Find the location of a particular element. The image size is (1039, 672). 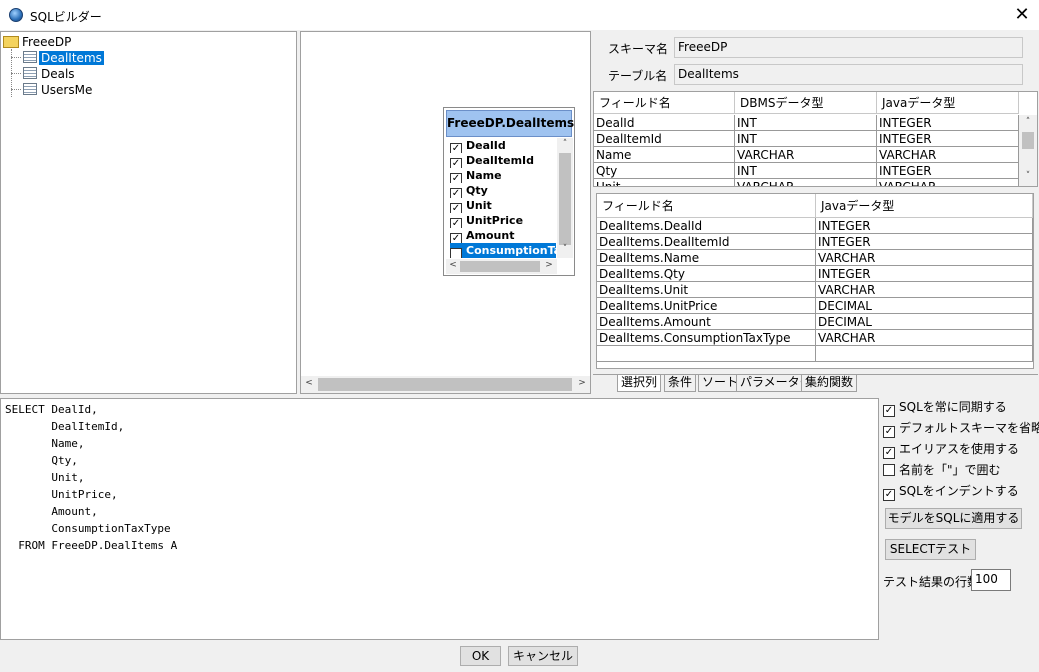

test-rows-input: 100 is located at coordinates (991, 580).